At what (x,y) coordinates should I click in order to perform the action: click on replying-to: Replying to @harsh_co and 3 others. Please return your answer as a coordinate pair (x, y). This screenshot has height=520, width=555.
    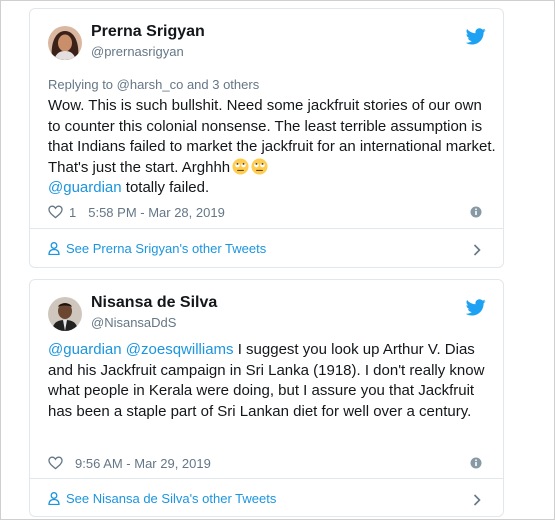
    Looking at the image, I should click on (153, 84).